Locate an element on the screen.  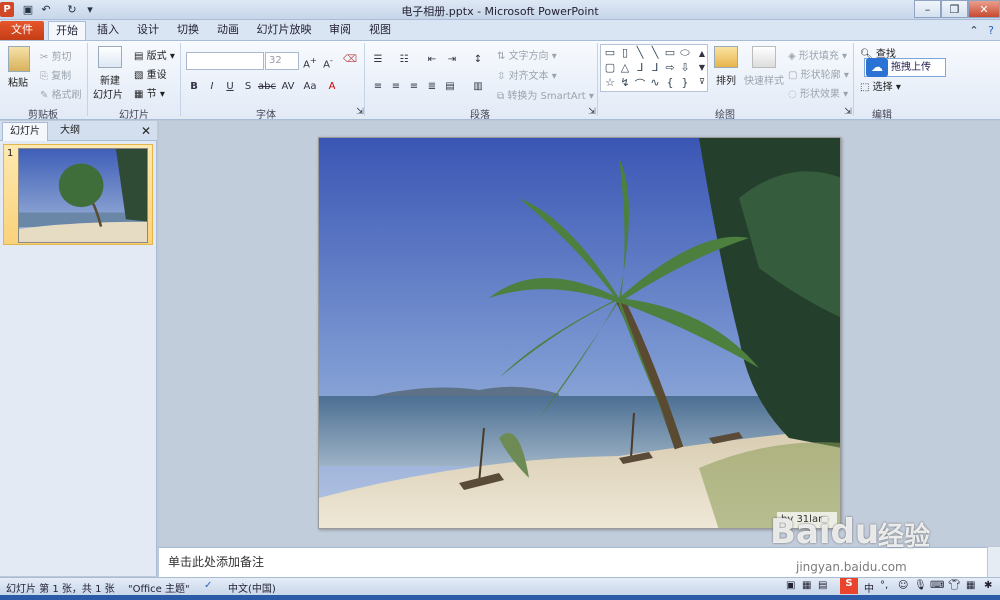
shape-outline-button: ▢ 形状轮廓 ▾ is located at coordinates (818, 73).